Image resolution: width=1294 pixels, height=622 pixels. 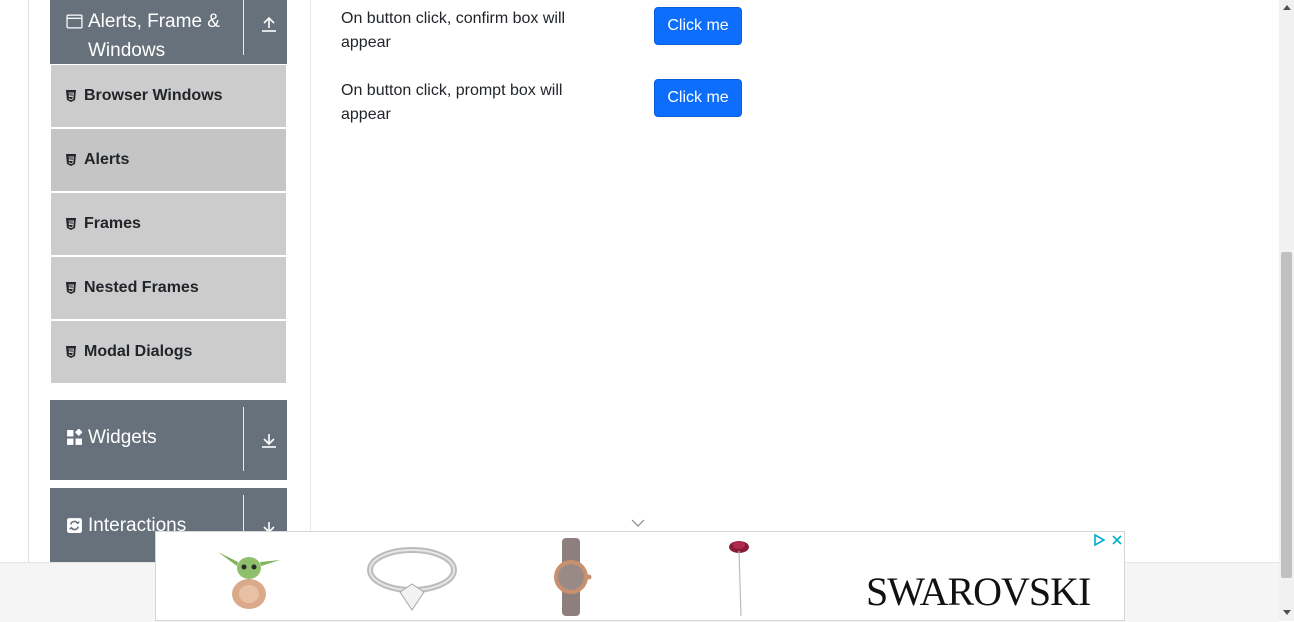 I want to click on scroll-down-arrow-icon, so click(x=1287, y=612).